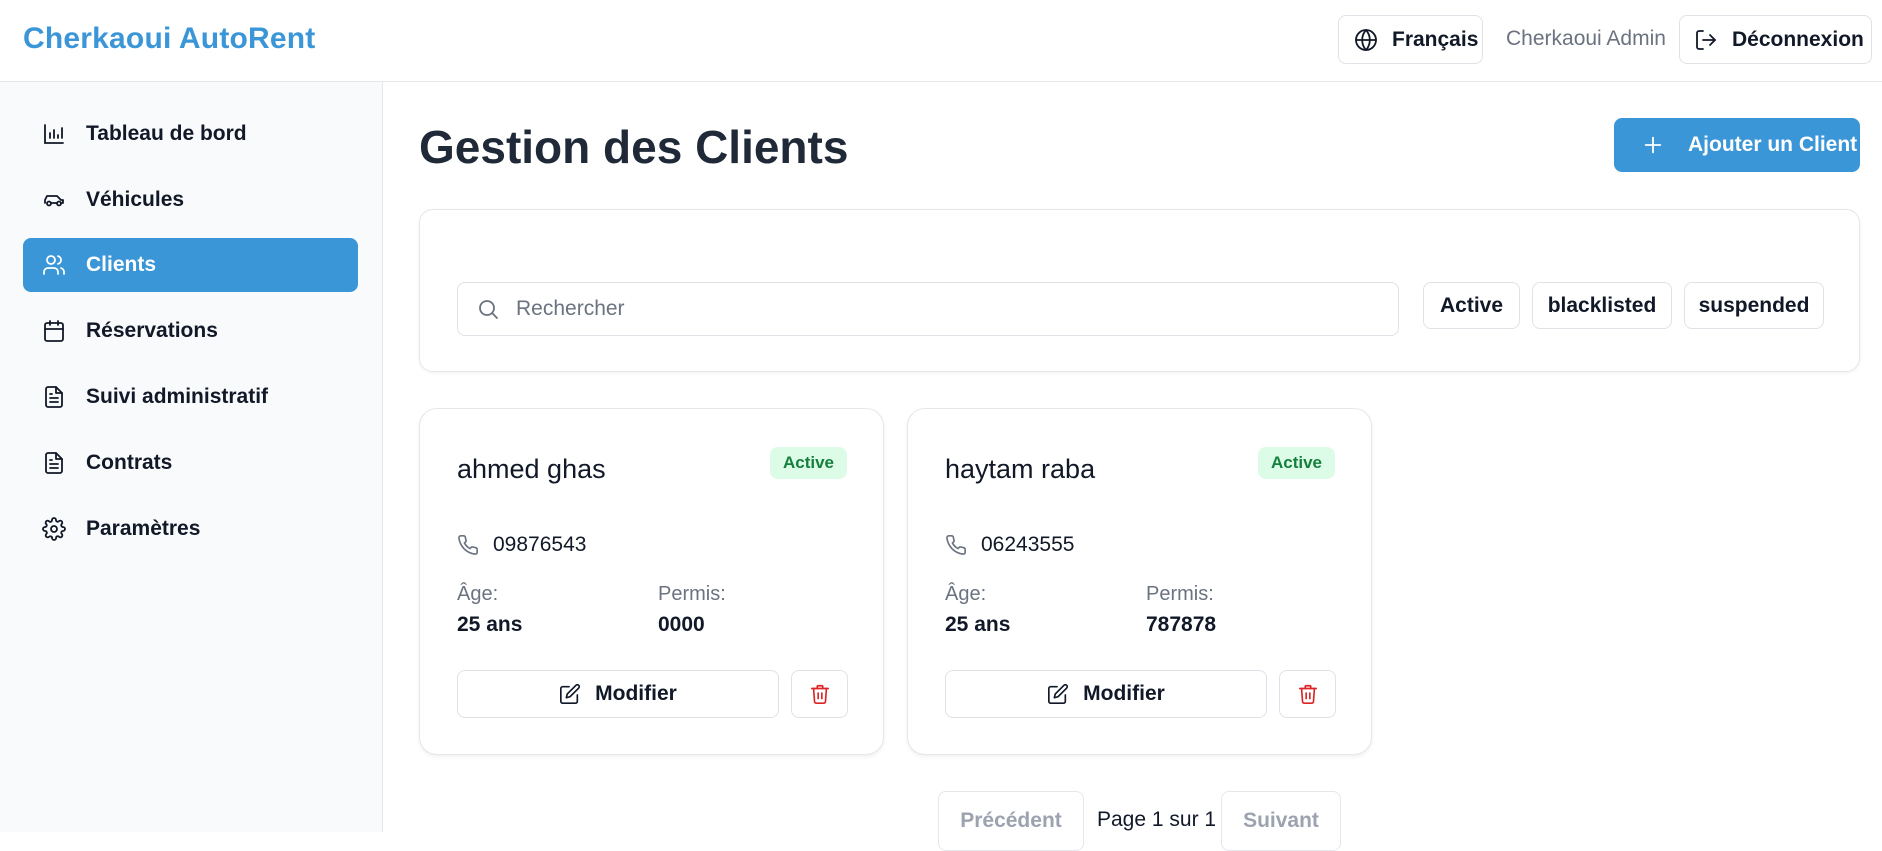  I want to click on sidebar-item-settings: Paramètres, so click(190, 529).